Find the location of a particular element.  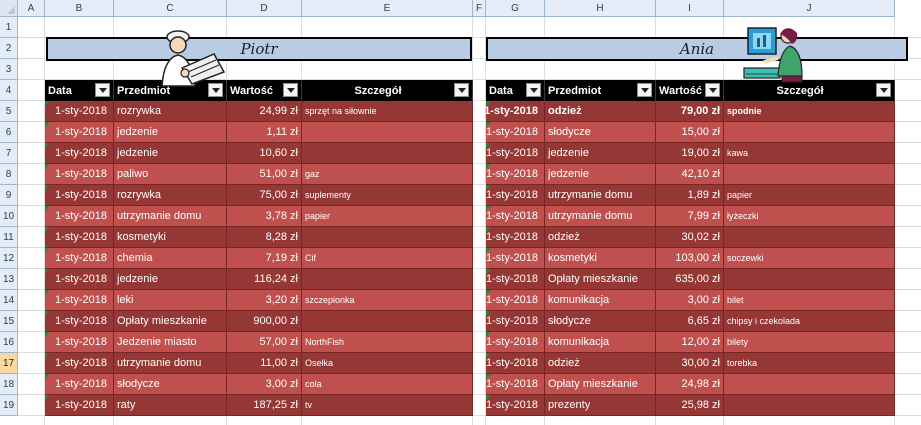

piotr-cell-item: utrzymanie domu is located at coordinates (170, 216).